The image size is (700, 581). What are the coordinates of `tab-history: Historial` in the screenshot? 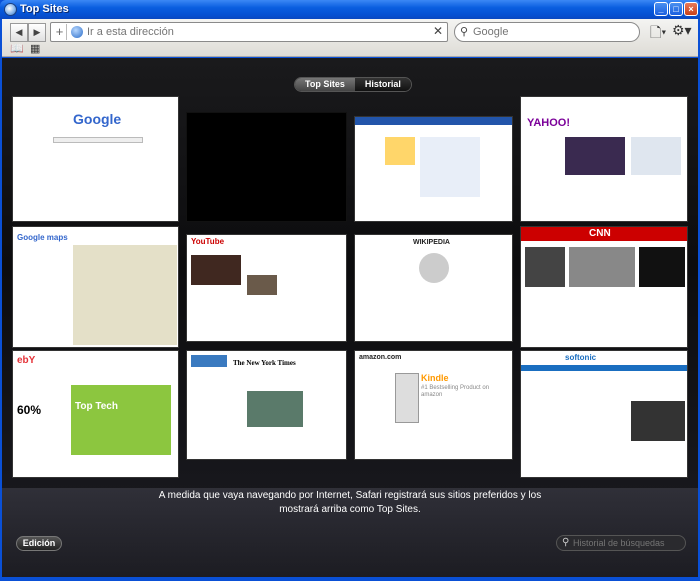 It's located at (382, 84).